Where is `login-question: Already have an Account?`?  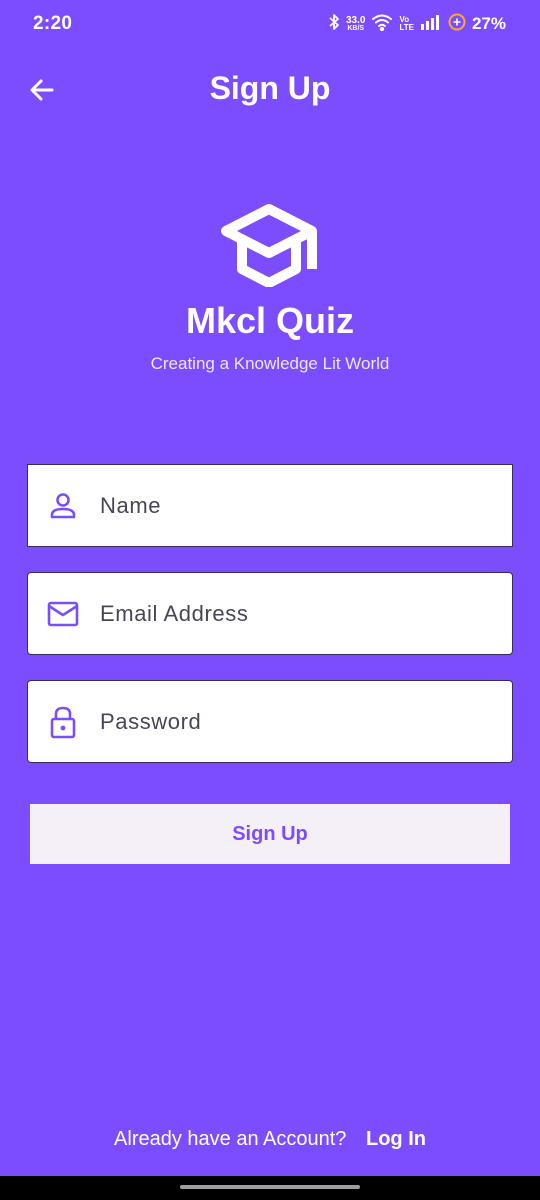 login-question: Already have an Account? is located at coordinates (230, 1139).